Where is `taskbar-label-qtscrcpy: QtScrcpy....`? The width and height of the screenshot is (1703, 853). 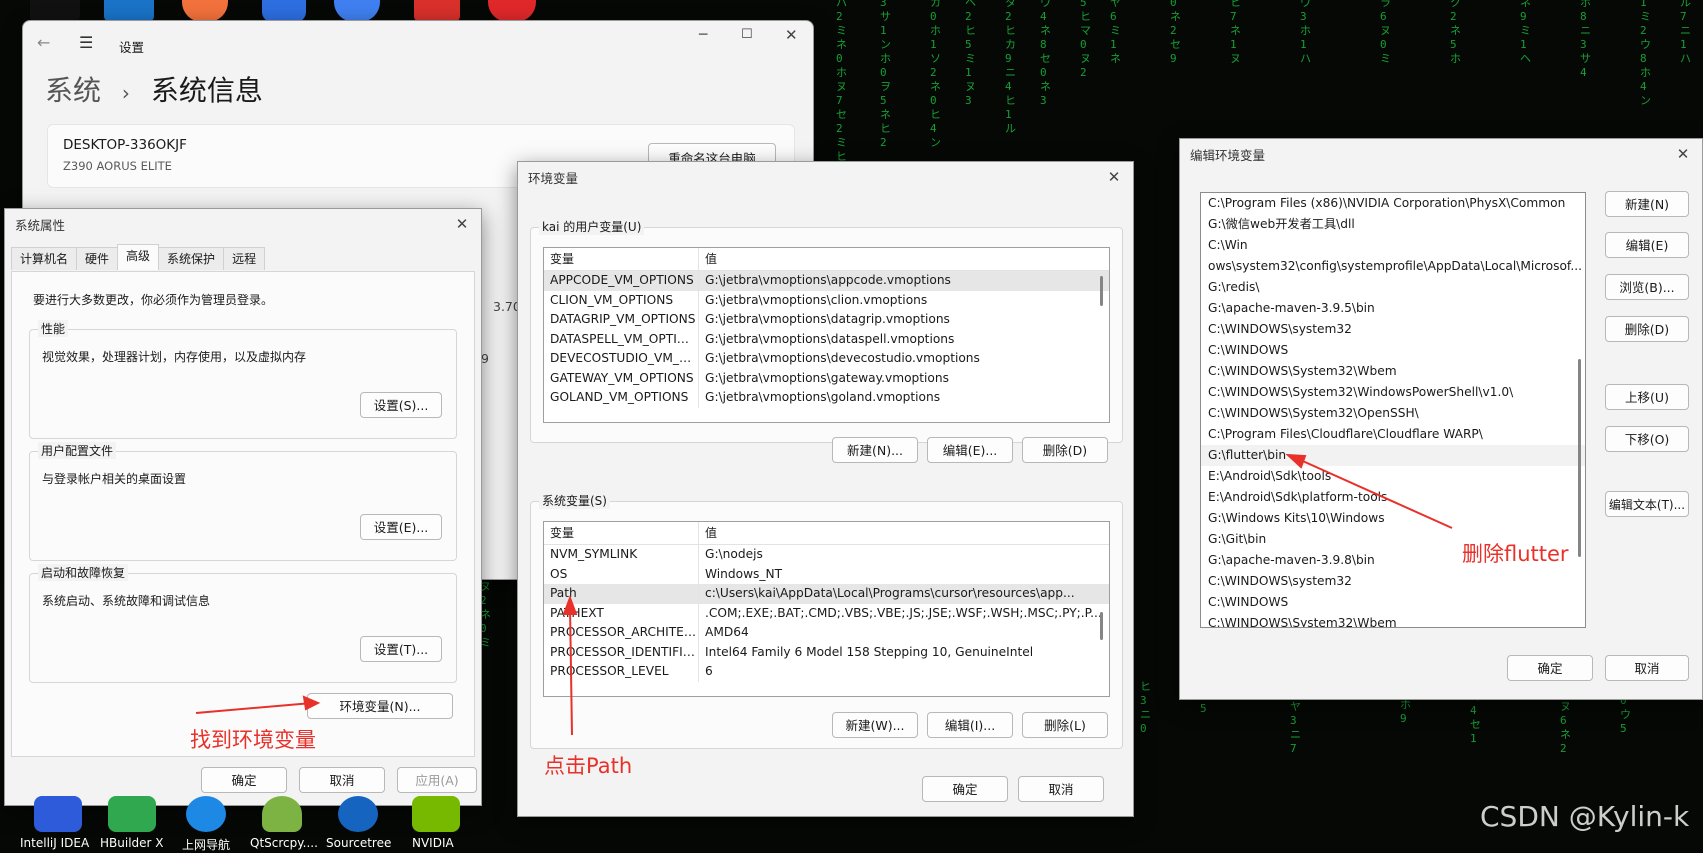 taskbar-label-qtscrcpy: QtScrcpy.... is located at coordinates (284, 843).